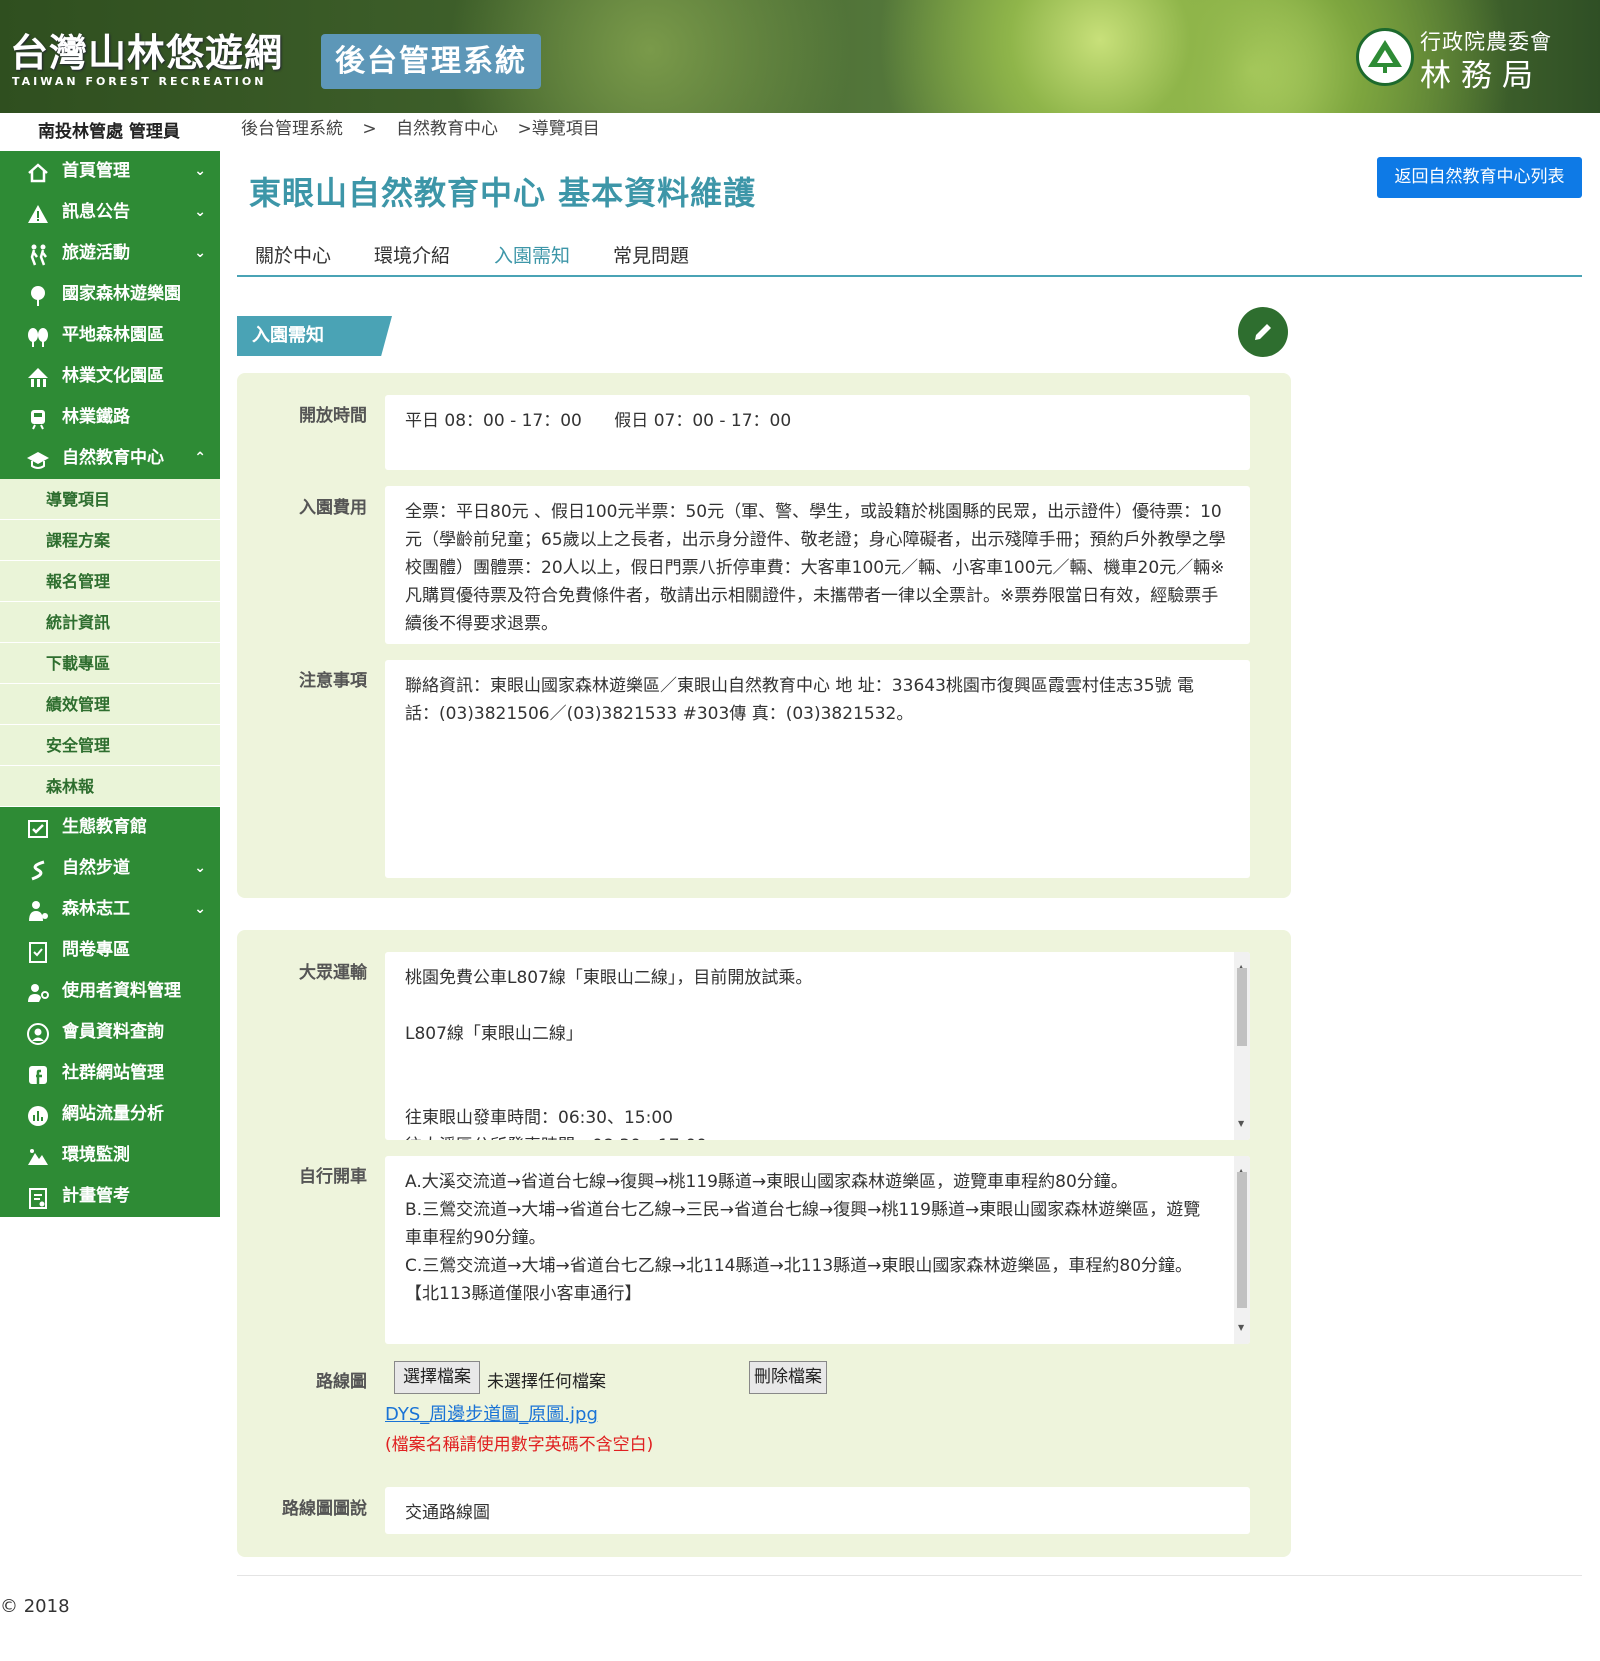 This screenshot has width=1600, height=1661. Describe the element at coordinates (110, 745) in the screenshot. I see `sidebar-subitem-safety: 安全管理` at that location.